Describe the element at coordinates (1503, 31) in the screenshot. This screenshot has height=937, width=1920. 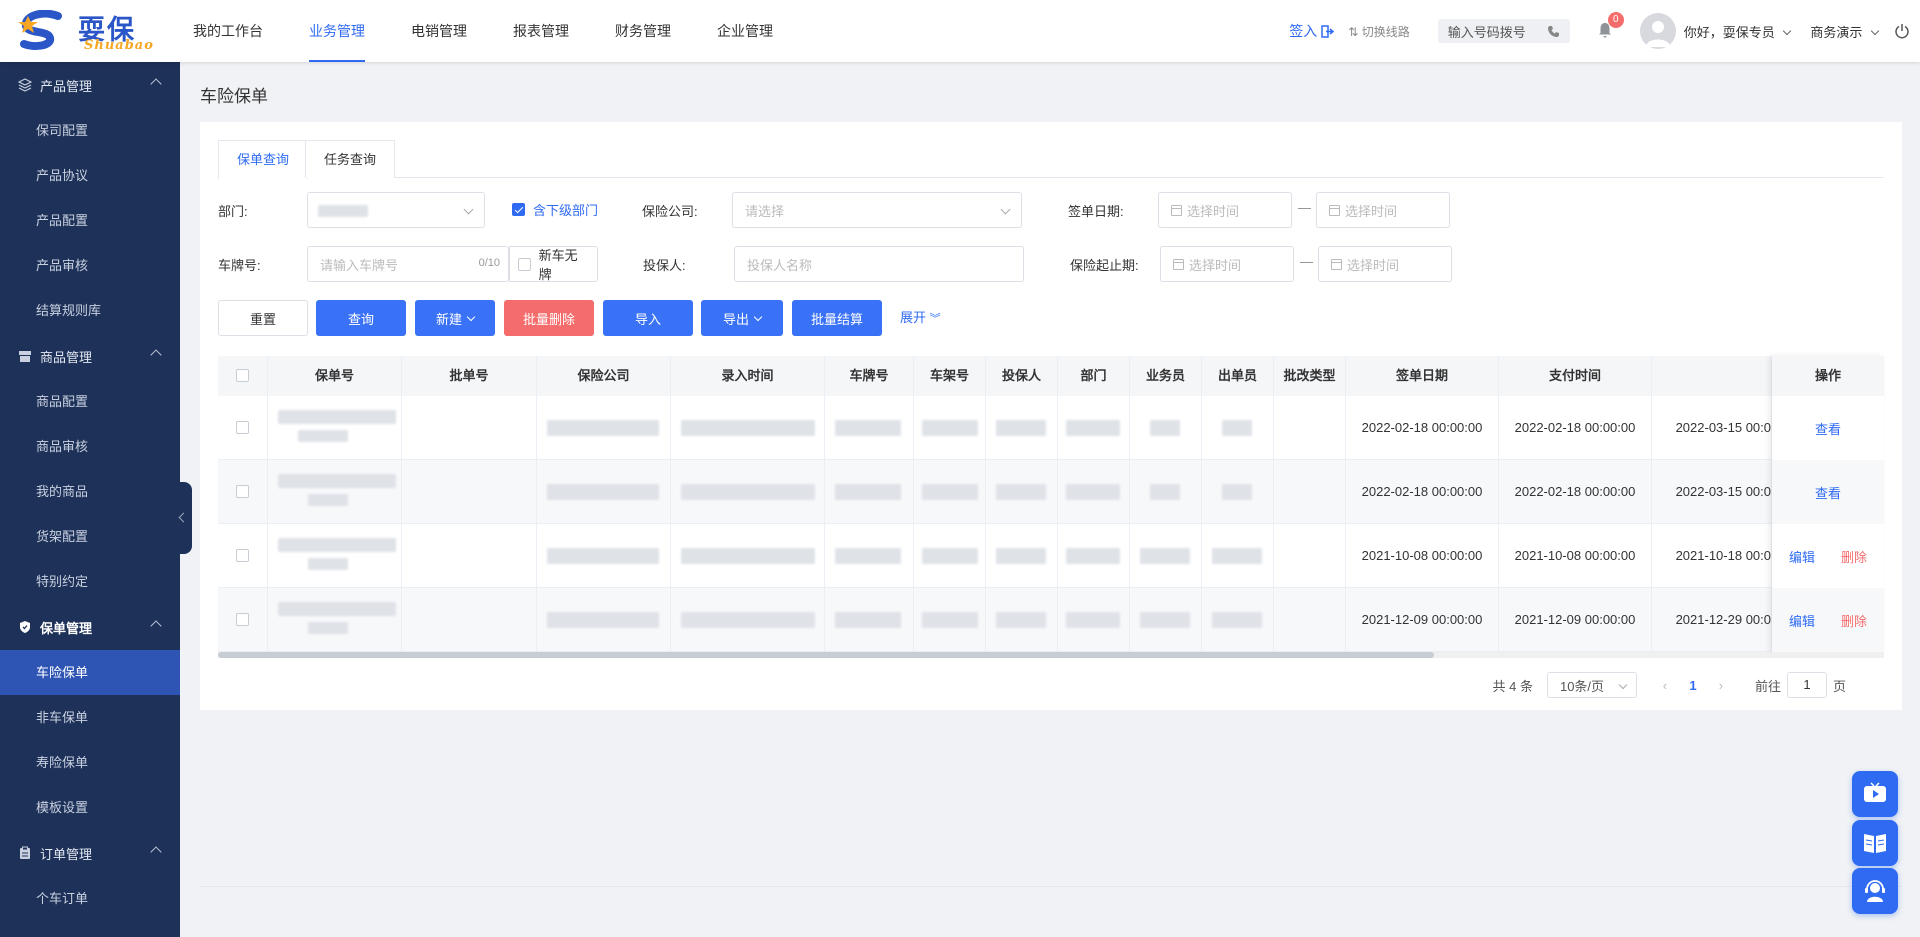
I see `dial-input: 输入号码拨号` at that location.